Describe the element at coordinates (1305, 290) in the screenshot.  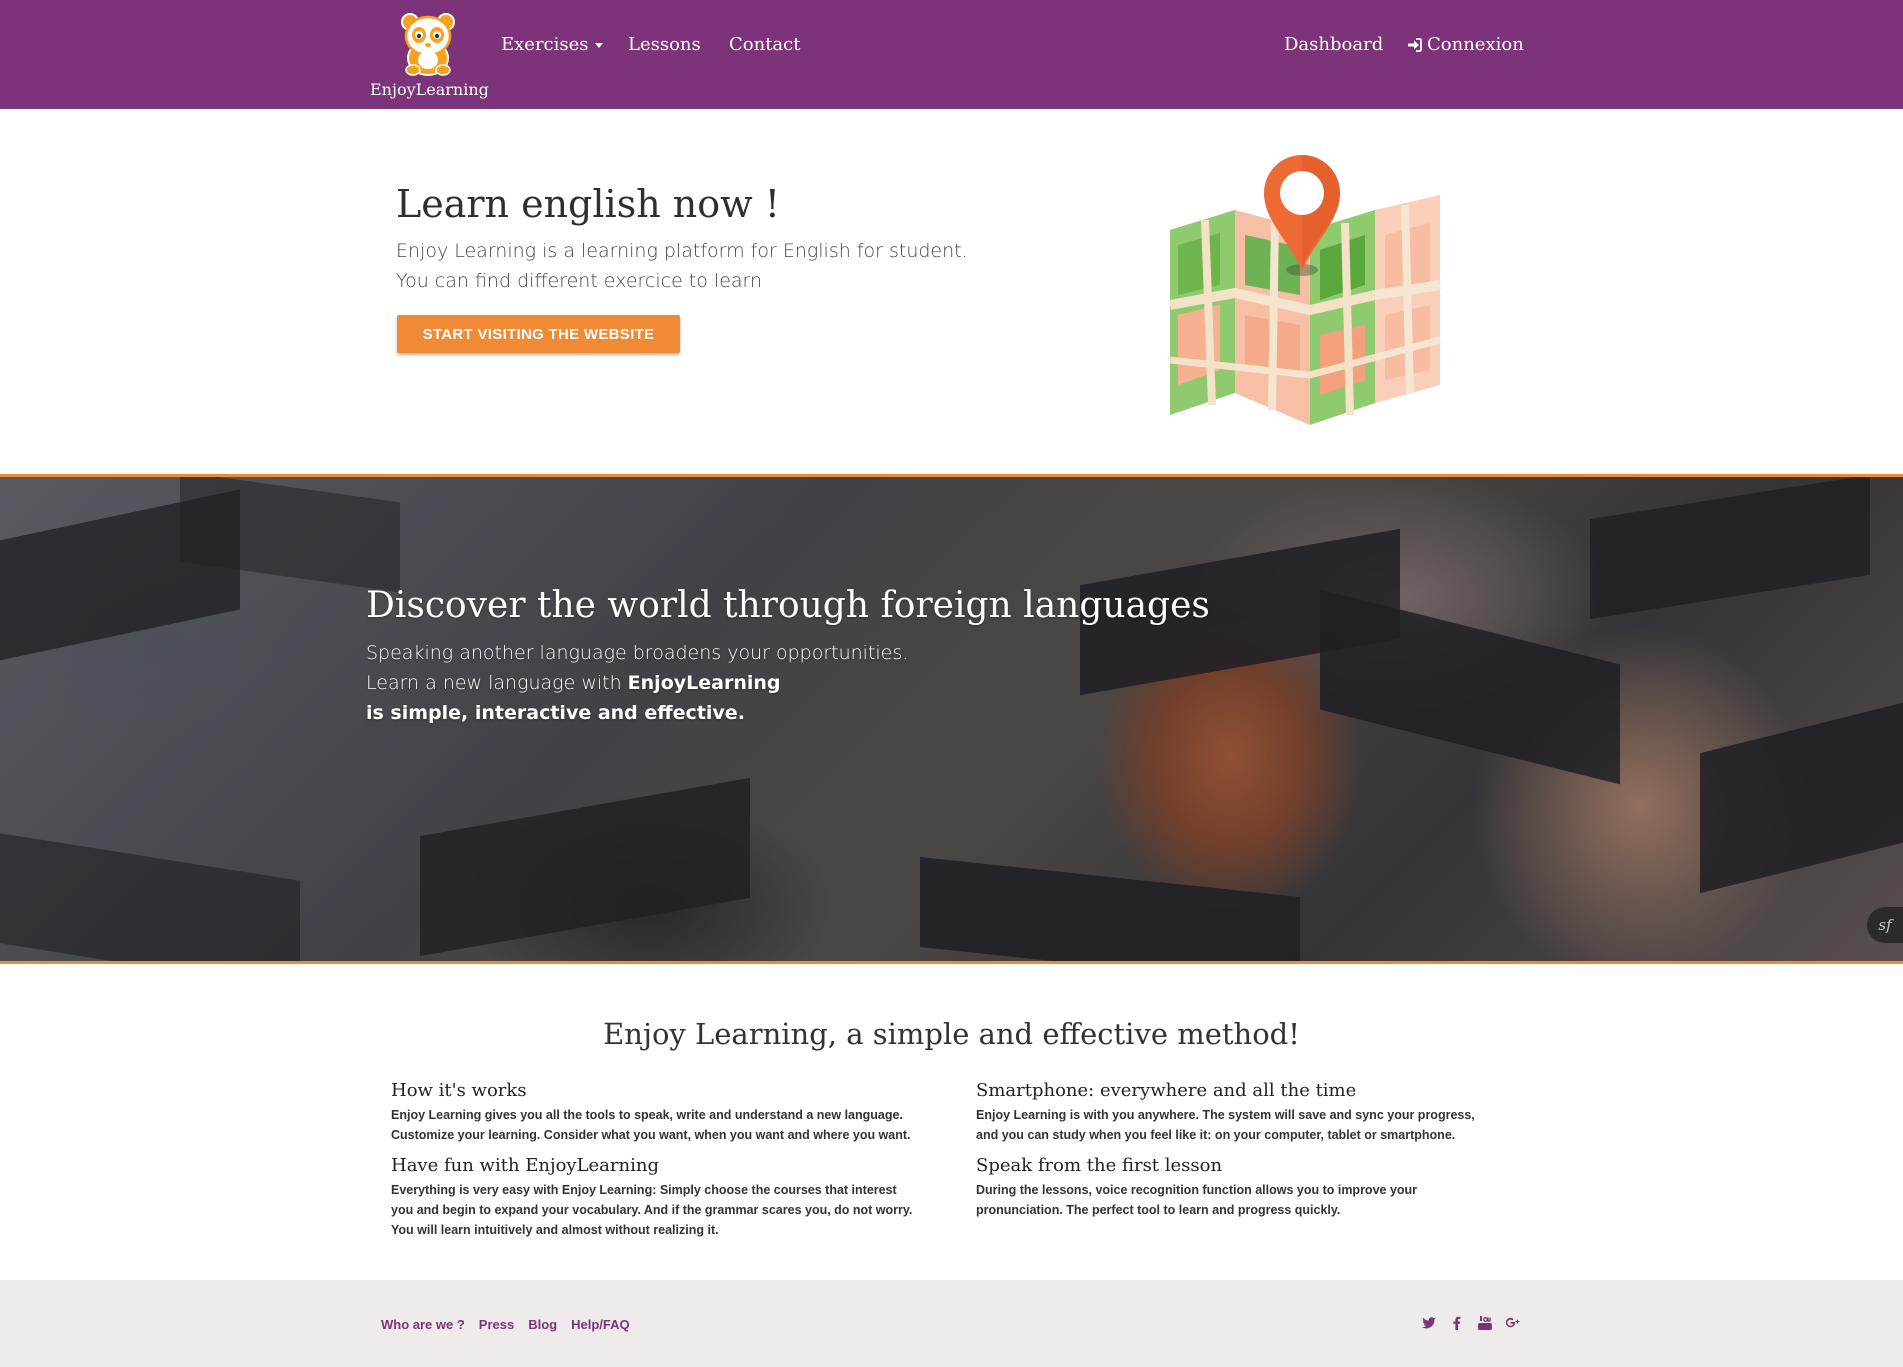
I see `map-pin-illustration-icon` at that location.